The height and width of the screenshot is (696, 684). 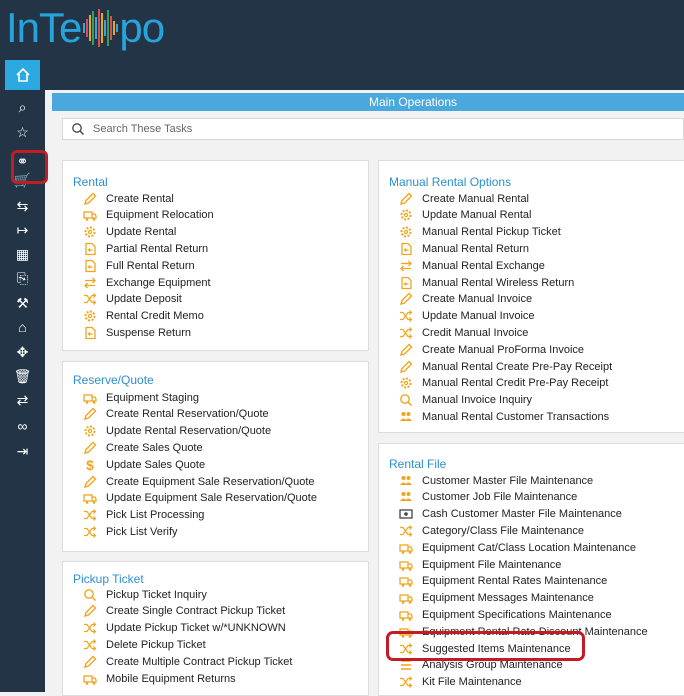 I want to click on task-item: Customer Job File Maintenance, so click(x=488, y=497).